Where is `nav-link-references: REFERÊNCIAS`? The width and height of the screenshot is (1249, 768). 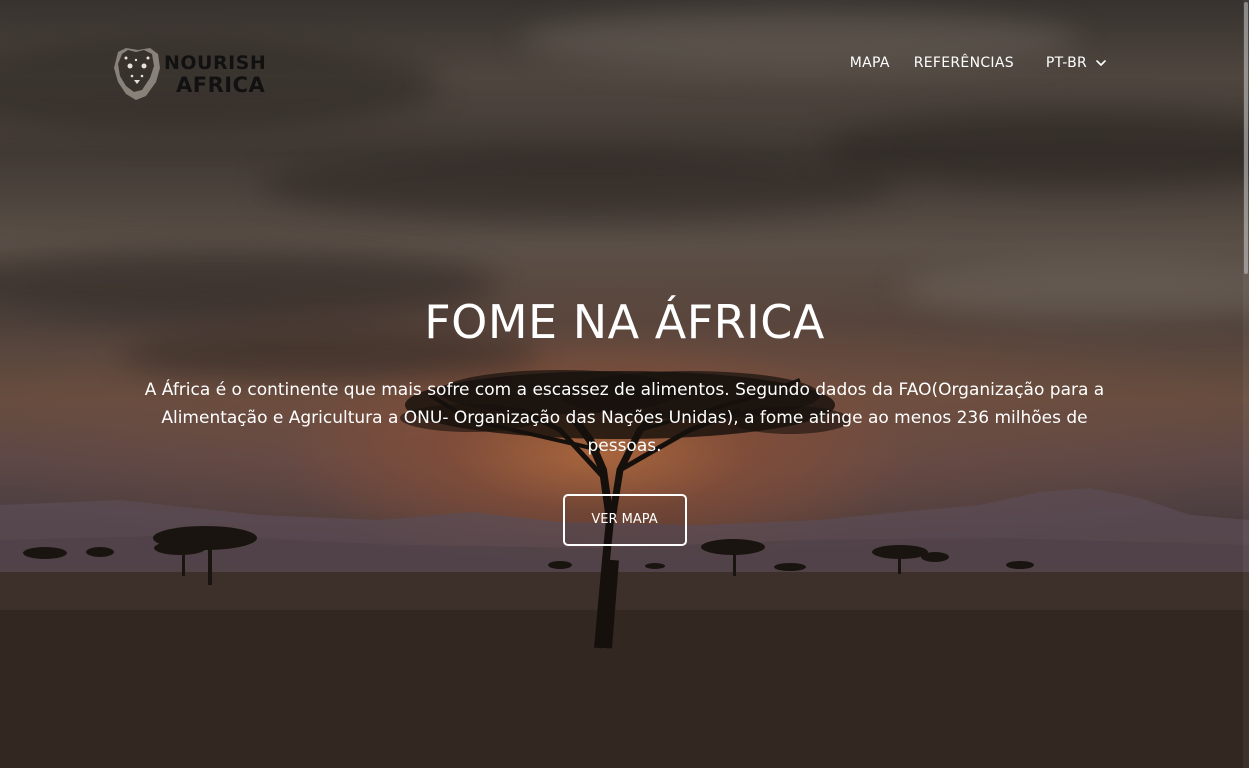
nav-link-references: REFERÊNCIAS is located at coordinates (964, 63).